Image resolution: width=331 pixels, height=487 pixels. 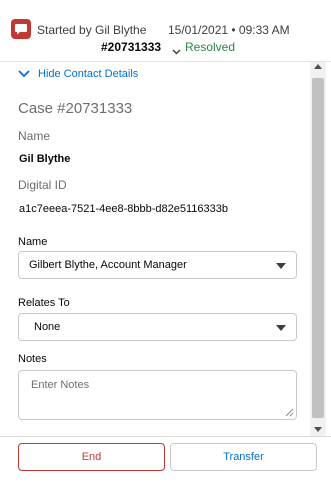 What do you see at coordinates (229, 30) in the screenshot?
I see `chat-datetime: 15/01/2021 • 09:33 AM` at bounding box center [229, 30].